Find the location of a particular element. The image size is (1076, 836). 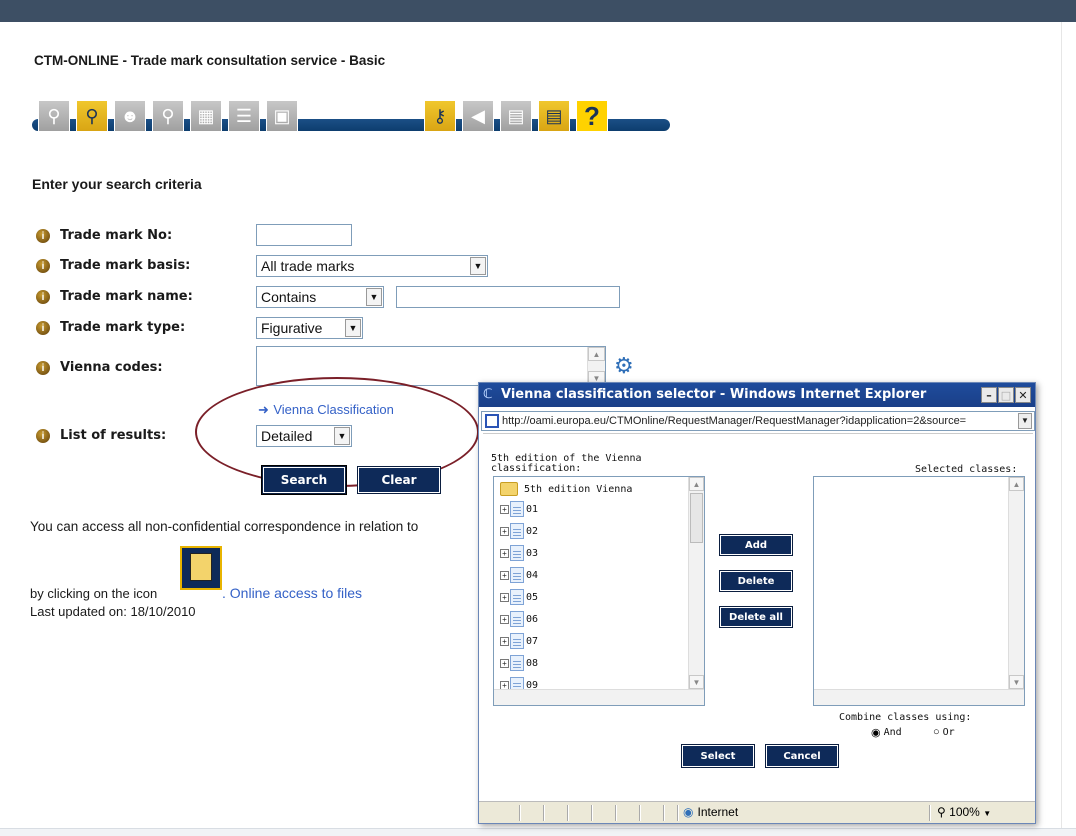

trade-mark-type-select: Figurative ▼ is located at coordinates (309, 328).